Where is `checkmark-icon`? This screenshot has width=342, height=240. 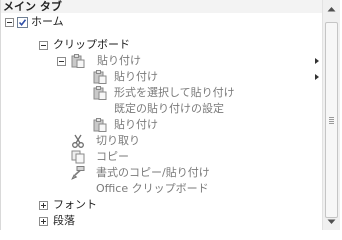
checkmark-icon is located at coordinates (22, 22).